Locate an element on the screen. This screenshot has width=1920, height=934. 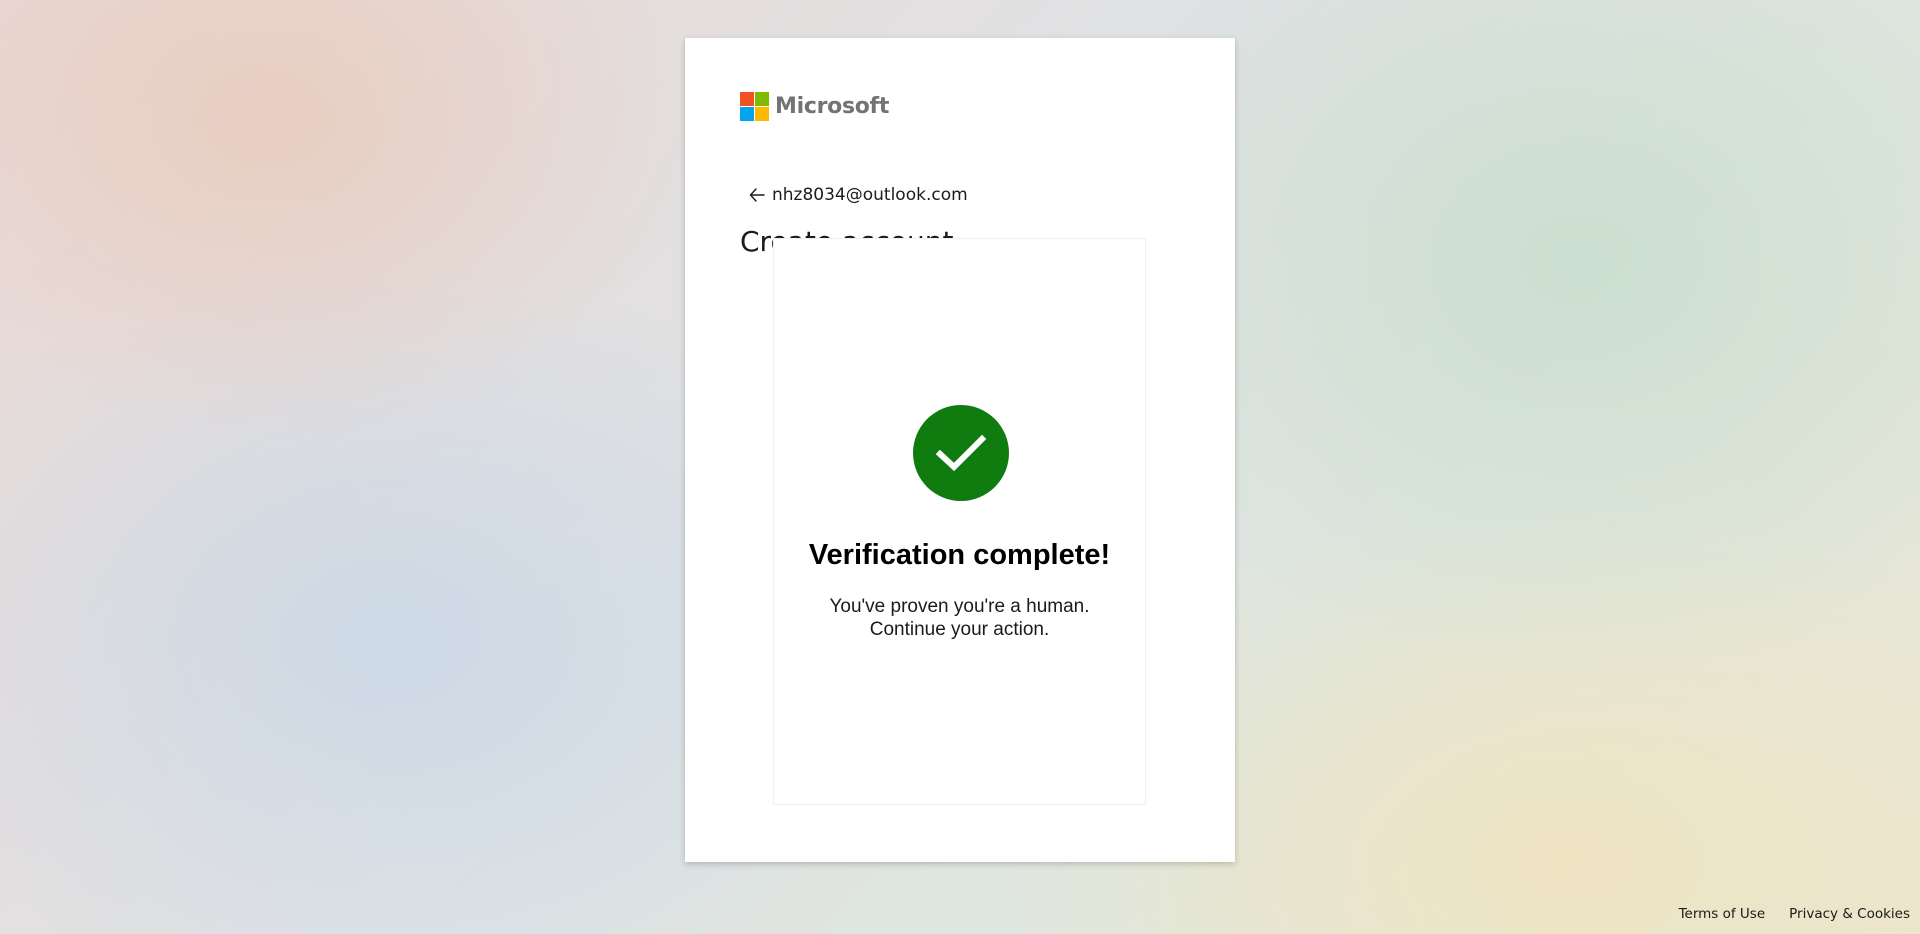
arrow-left-icon is located at coordinates (757, 195).